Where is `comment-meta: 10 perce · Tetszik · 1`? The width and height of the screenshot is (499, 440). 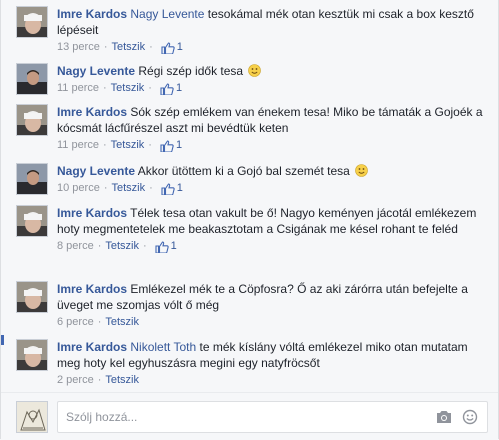 comment-meta: 10 perce · Tetszik · 1 is located at coordinates (272, 188).